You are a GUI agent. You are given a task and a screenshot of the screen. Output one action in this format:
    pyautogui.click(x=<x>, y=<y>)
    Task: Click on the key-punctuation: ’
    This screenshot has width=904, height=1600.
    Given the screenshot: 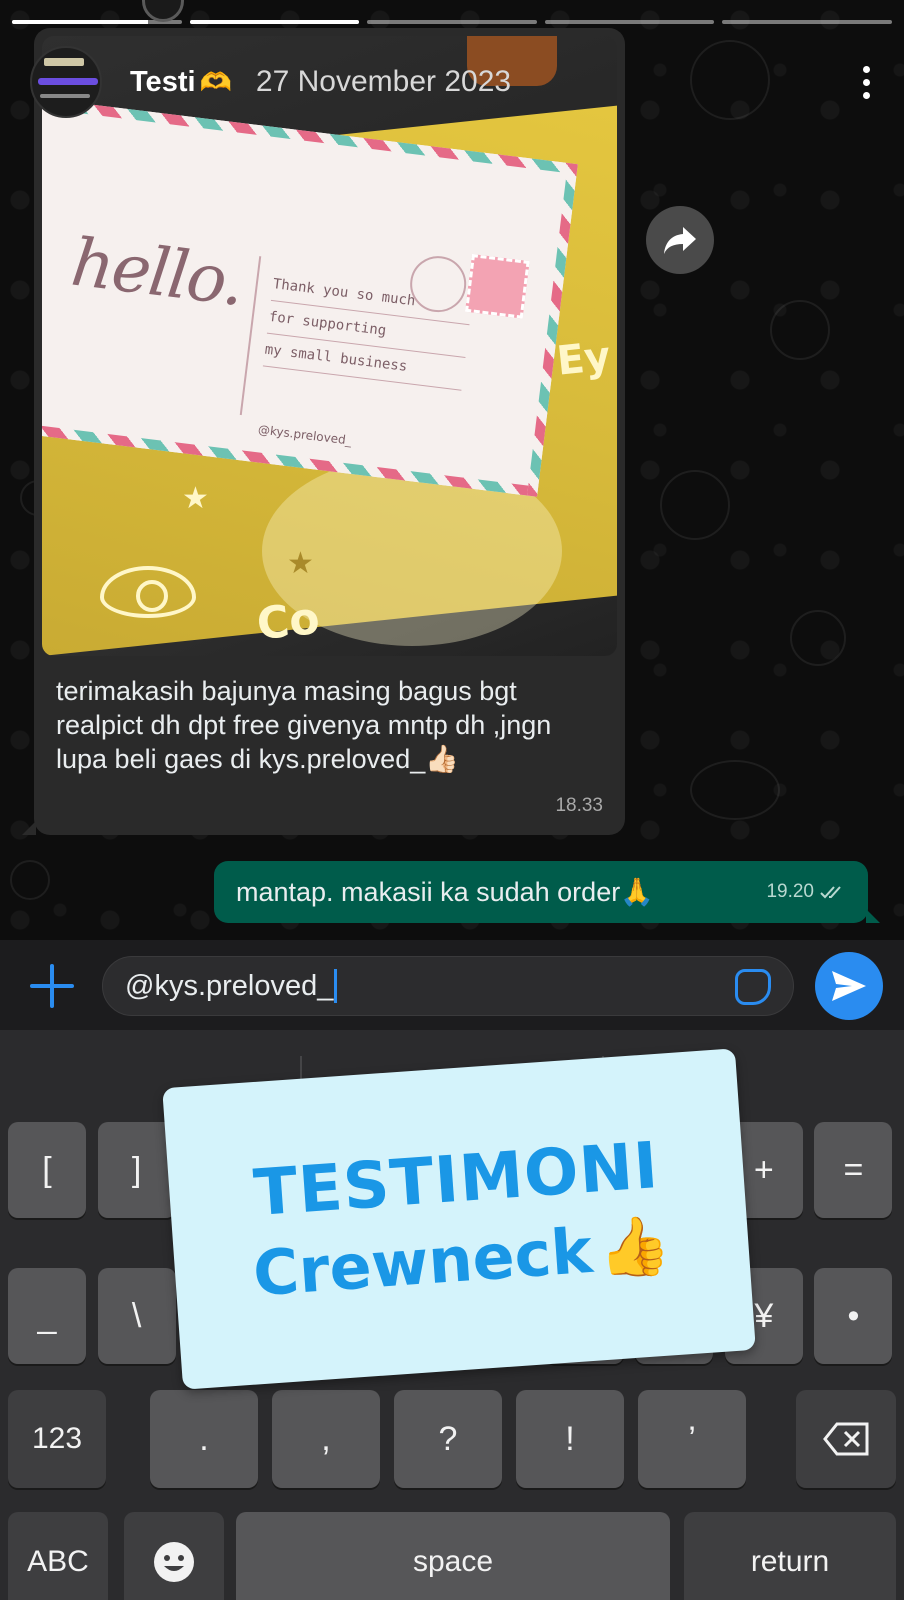 What is the action you would take?
    pyautogui.click(x=692, y=1439)
    